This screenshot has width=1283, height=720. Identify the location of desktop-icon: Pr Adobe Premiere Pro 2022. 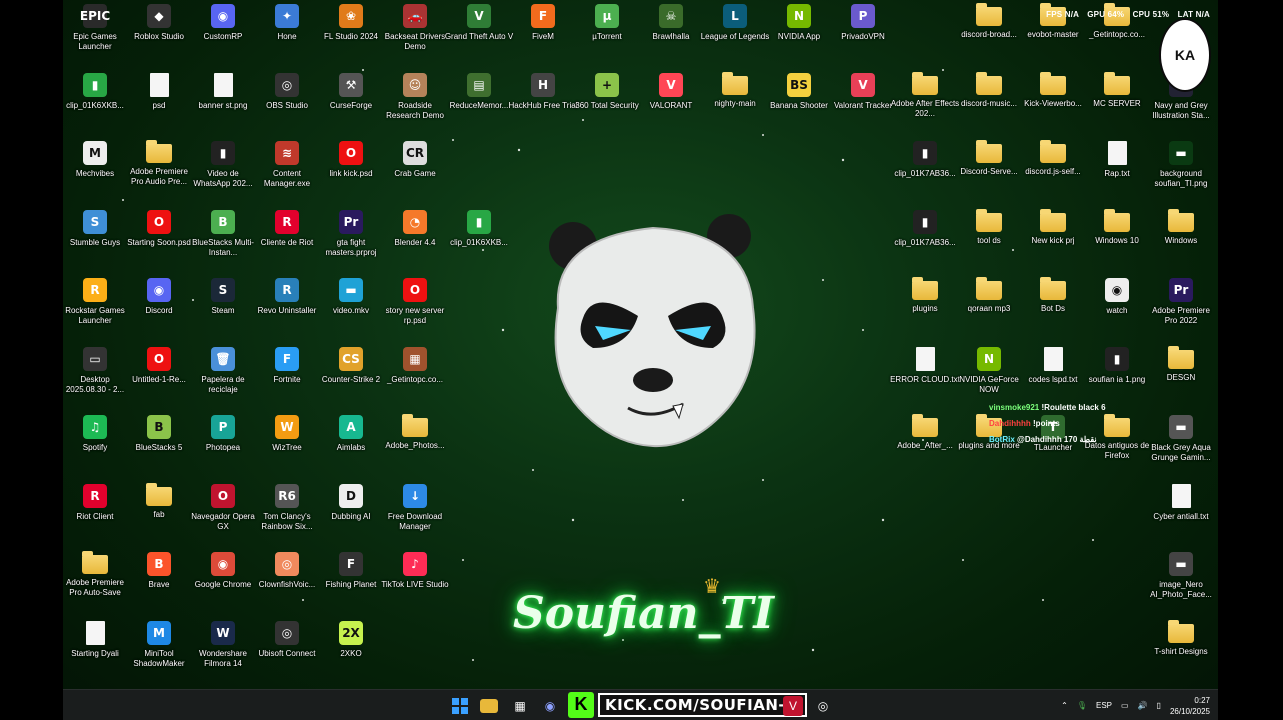
(1181, 309).